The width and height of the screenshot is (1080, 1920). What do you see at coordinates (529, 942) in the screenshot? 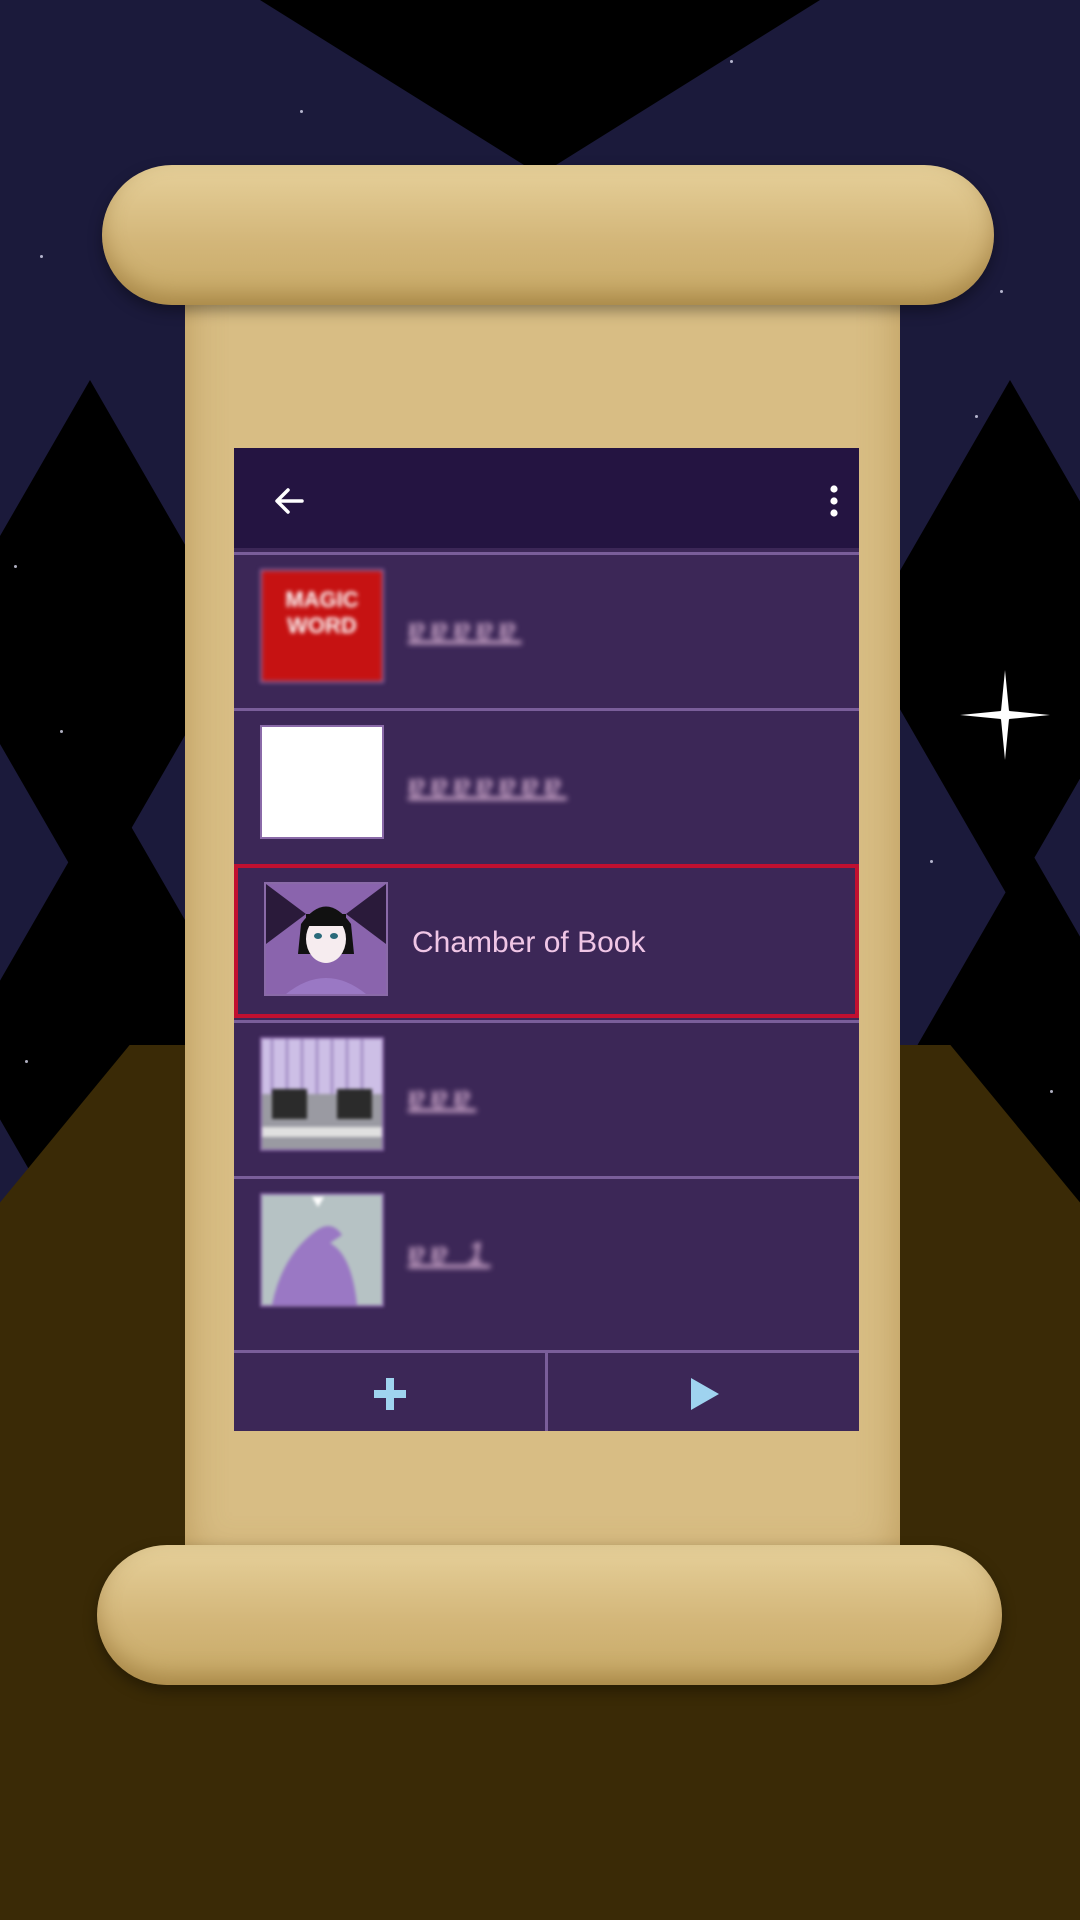
I see `book-title: Chamber of Book` at bounding box center [529, 942].